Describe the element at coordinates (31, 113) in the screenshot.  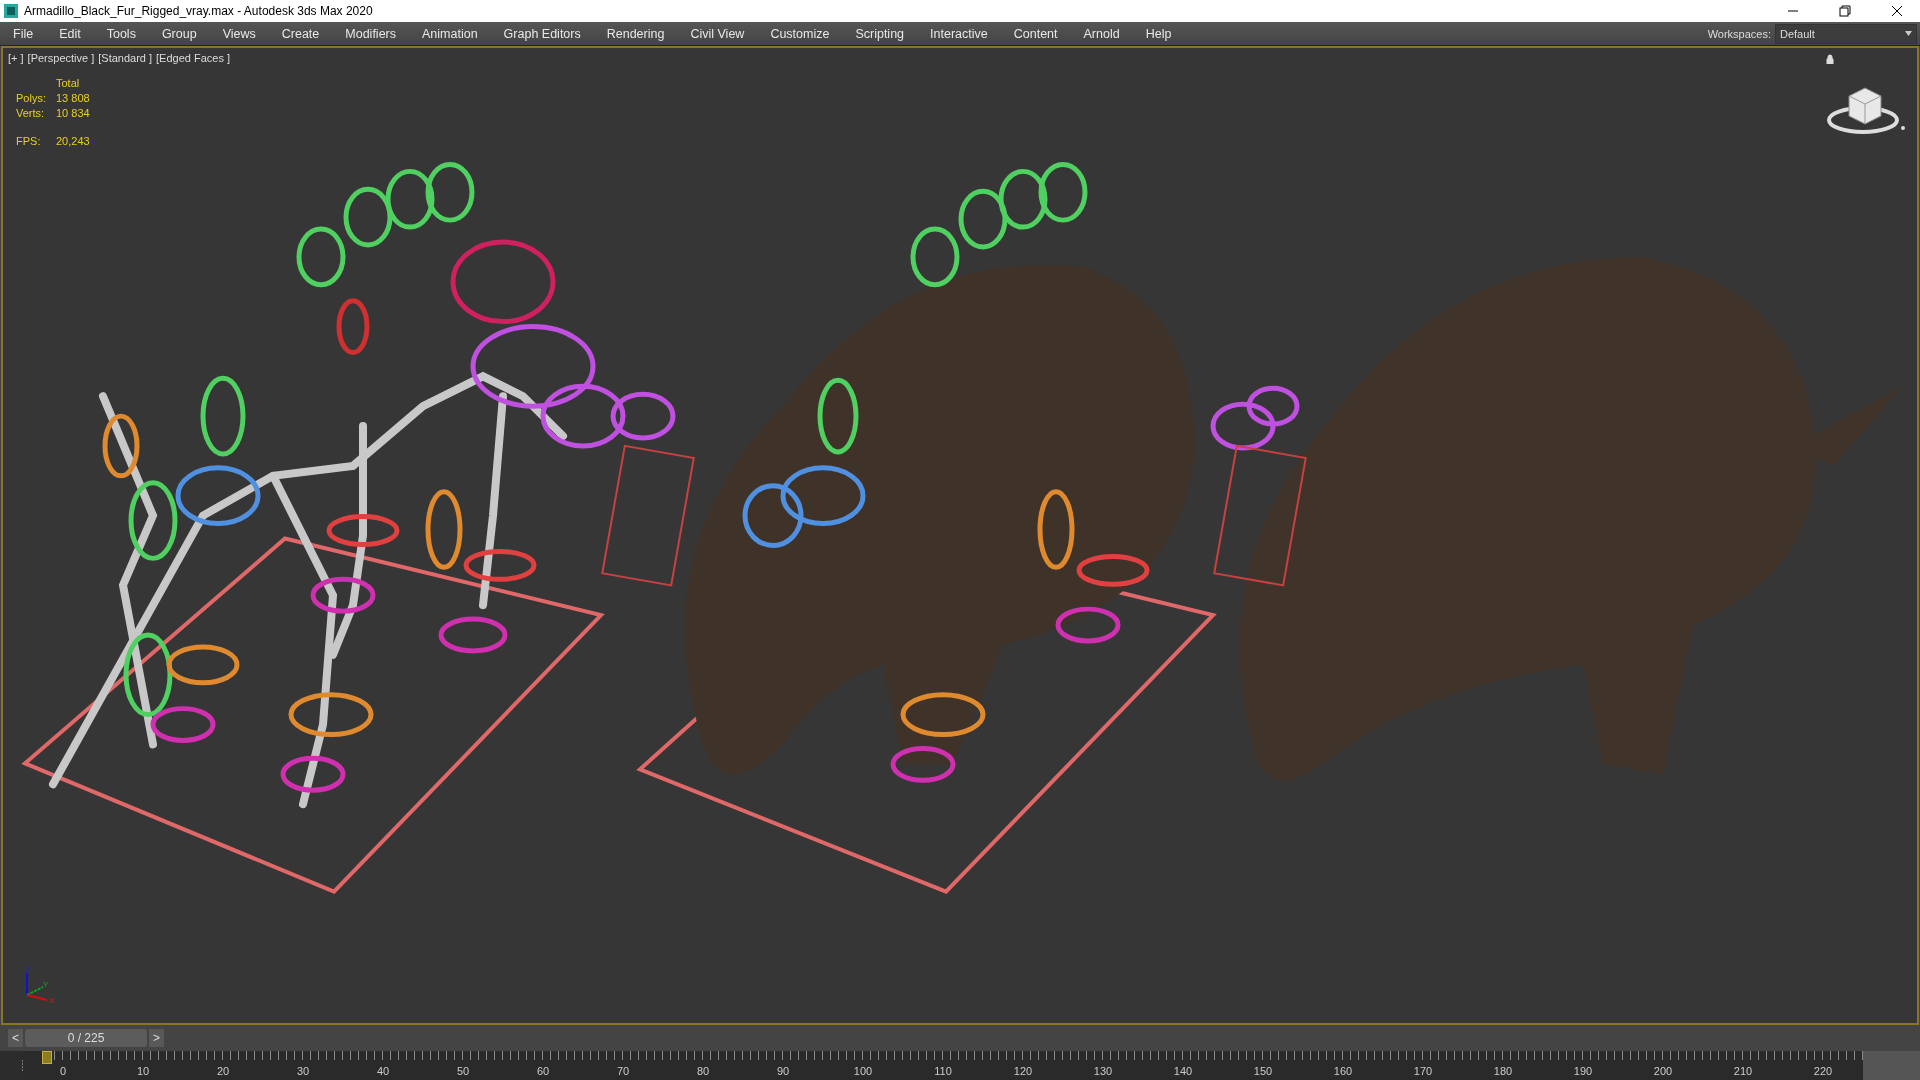
I see `stat-label: Verts:` at that location.